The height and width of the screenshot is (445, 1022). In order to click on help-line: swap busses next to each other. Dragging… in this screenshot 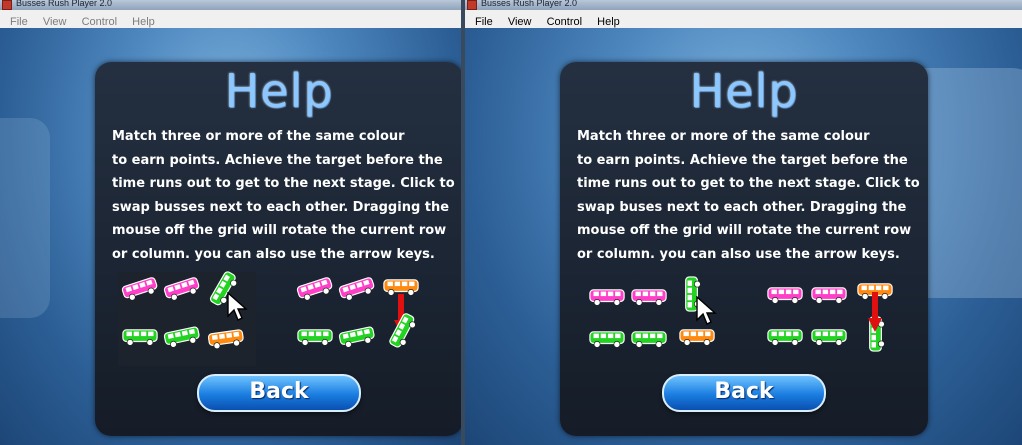, I will do `click(281, 207)`.